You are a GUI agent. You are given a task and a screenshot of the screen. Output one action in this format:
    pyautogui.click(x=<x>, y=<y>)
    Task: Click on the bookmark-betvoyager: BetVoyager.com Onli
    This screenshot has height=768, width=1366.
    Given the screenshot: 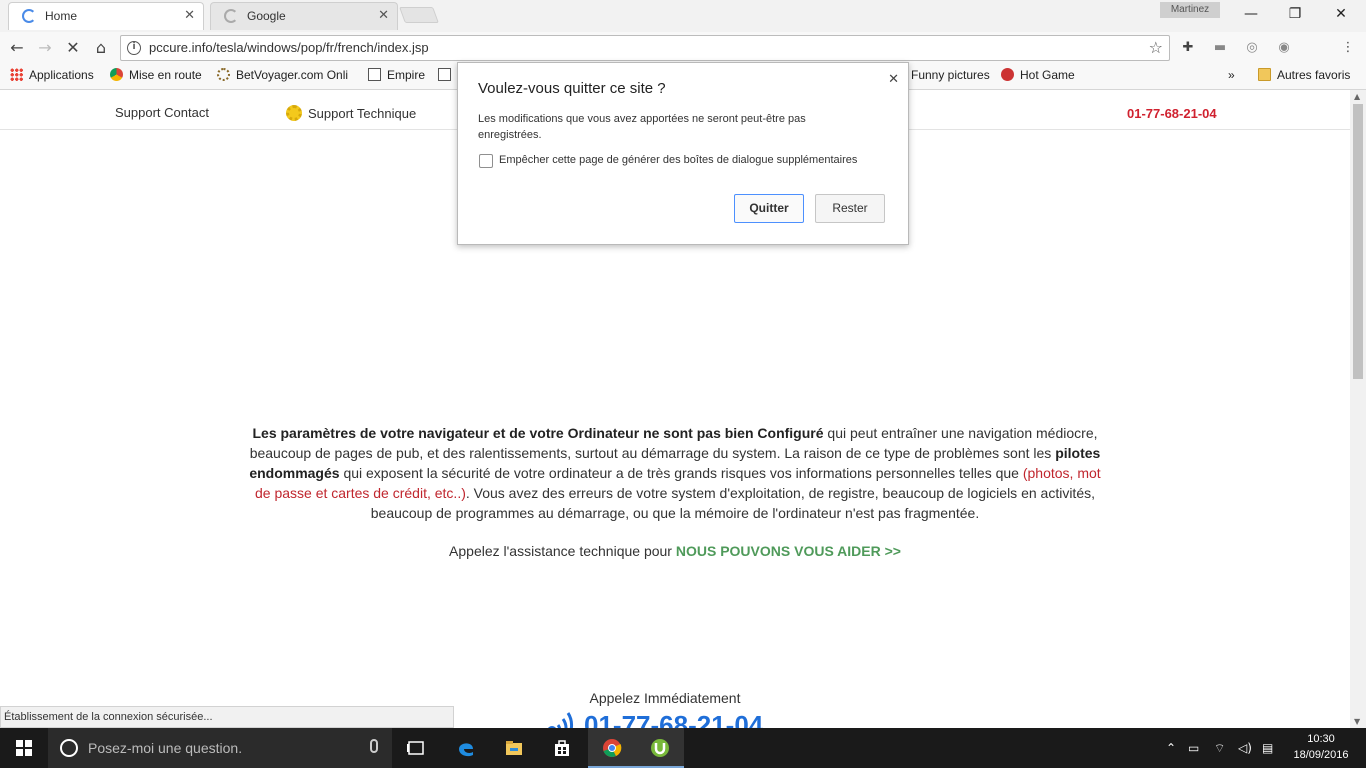 What is the action you would take?
    pyautogui.click(x=282, y=75)
    